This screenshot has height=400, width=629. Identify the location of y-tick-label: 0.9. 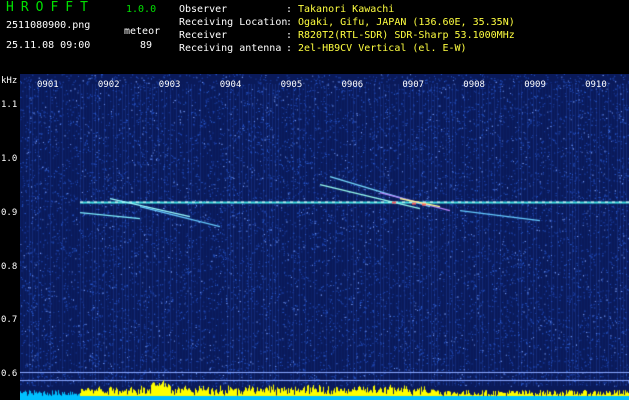
(9, 212).